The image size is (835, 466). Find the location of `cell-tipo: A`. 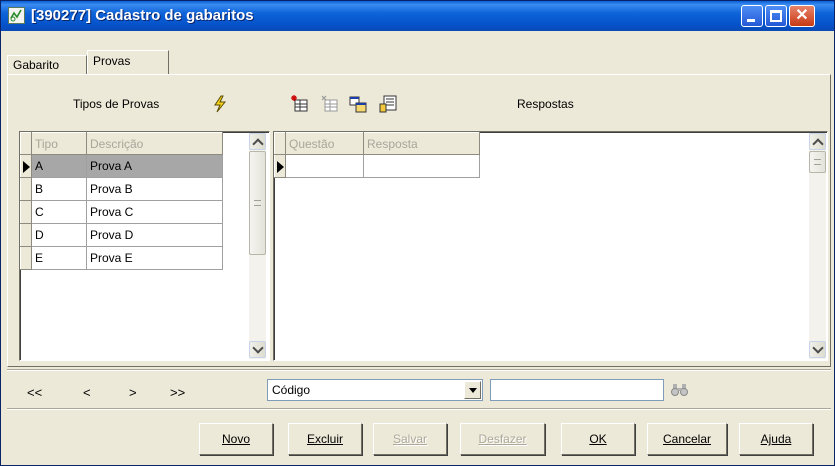

cell-tipo: A is located at coordinates (59, 166).